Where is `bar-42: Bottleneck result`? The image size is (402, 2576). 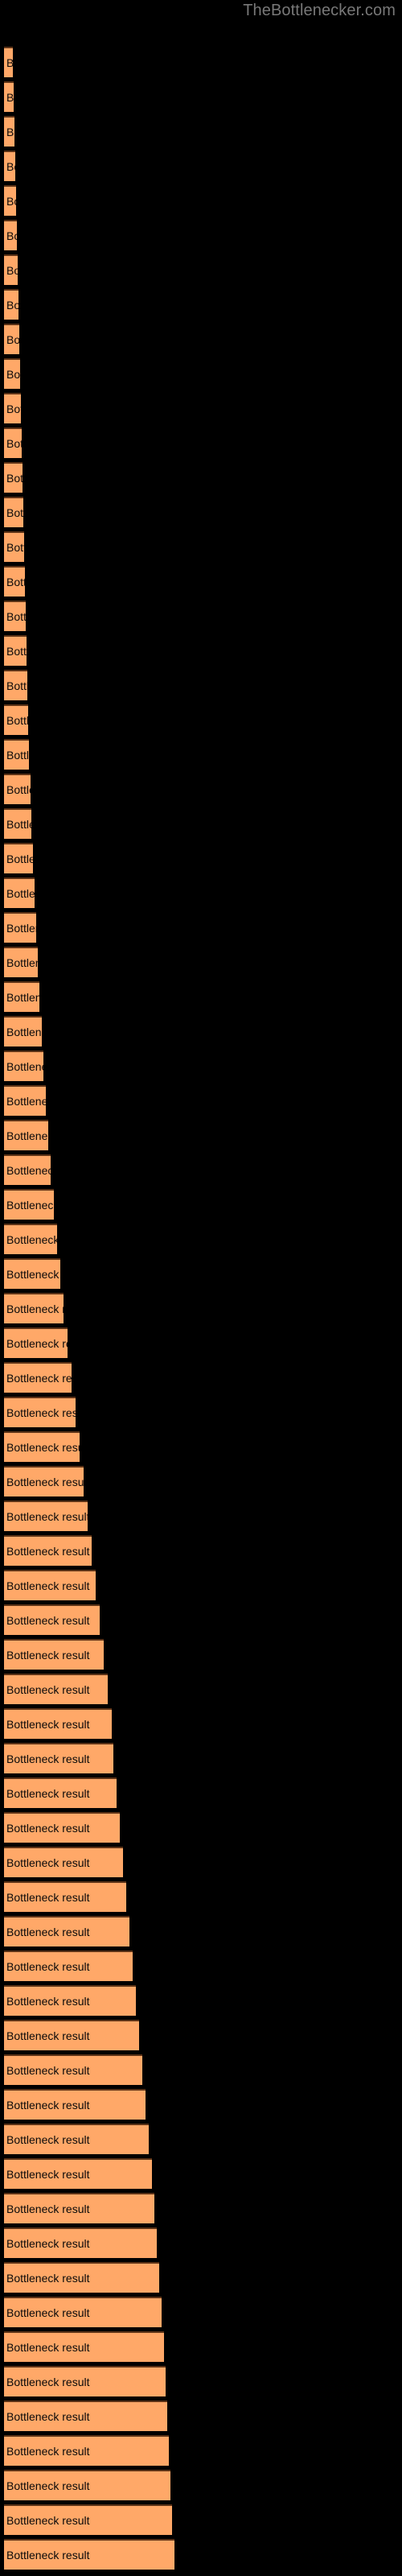 bar-42: Bottleneck result is located at coordinates (44, 1481).